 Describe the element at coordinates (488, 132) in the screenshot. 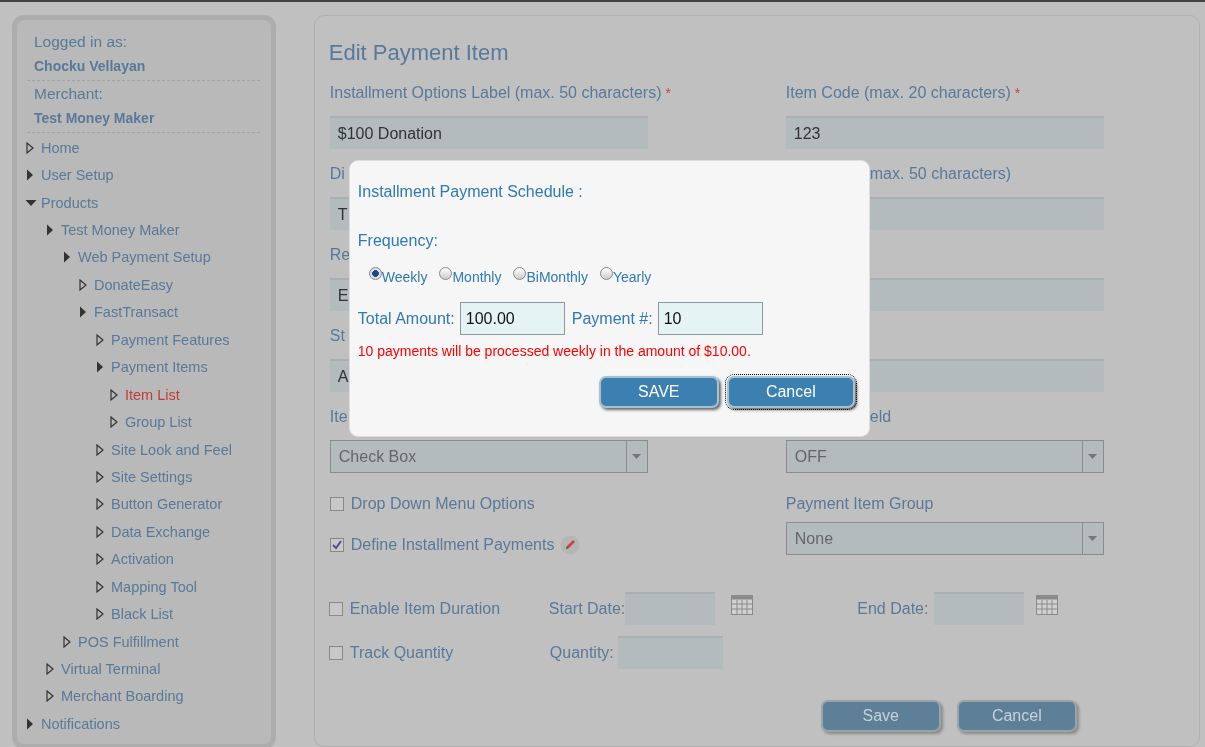

I see `input-field: $100 Donation` at that location.